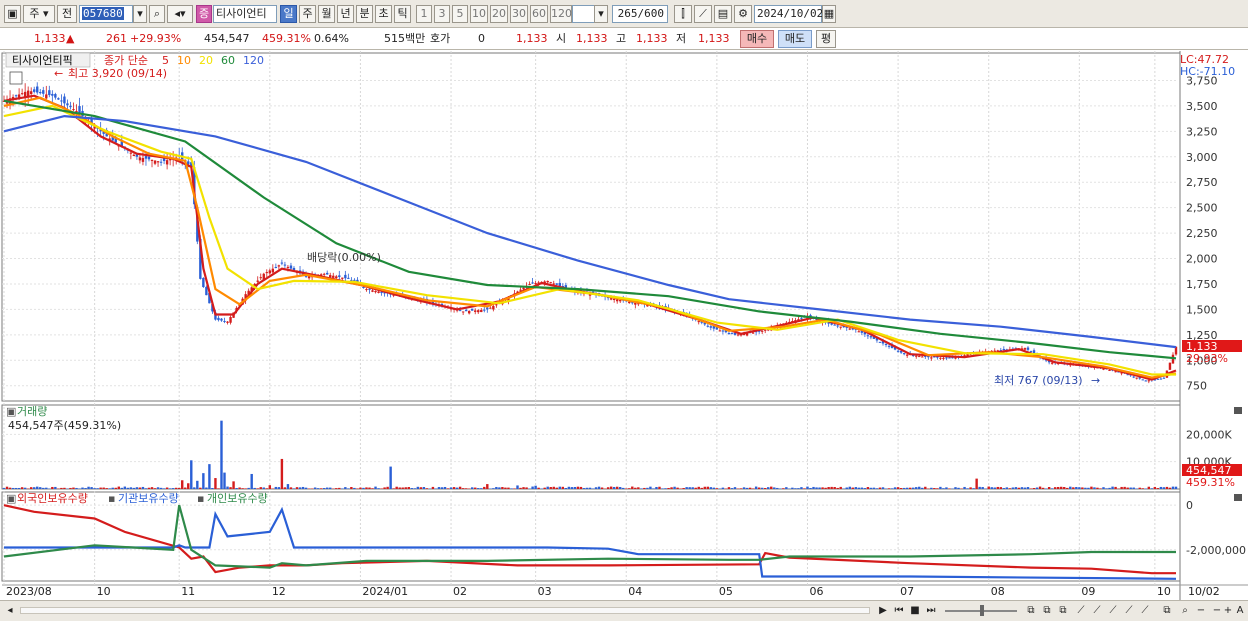 Image resolution: width=1248 pixels, height=621 pixels. Describe the element at coordinates (12, 14) in the screenshot. I see `window-menu-icon: ▣` at that location.